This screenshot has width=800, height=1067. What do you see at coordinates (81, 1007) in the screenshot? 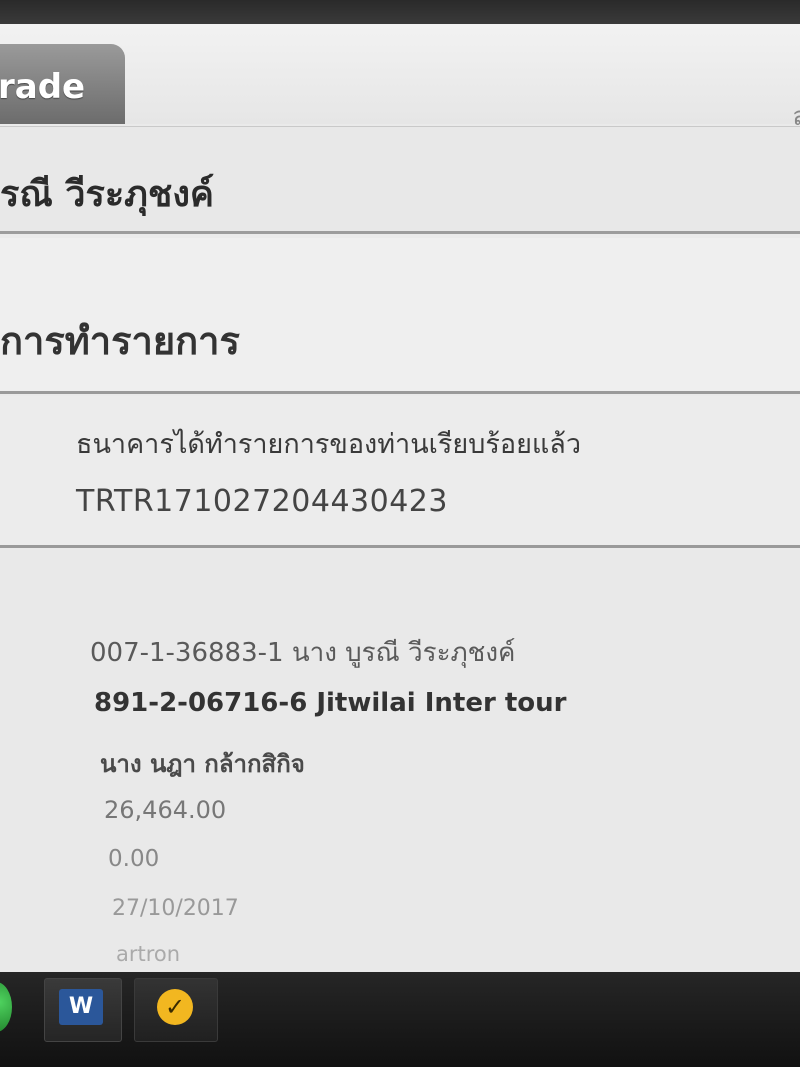
I see `word-icon: W` at bounding box center [81, 1007].